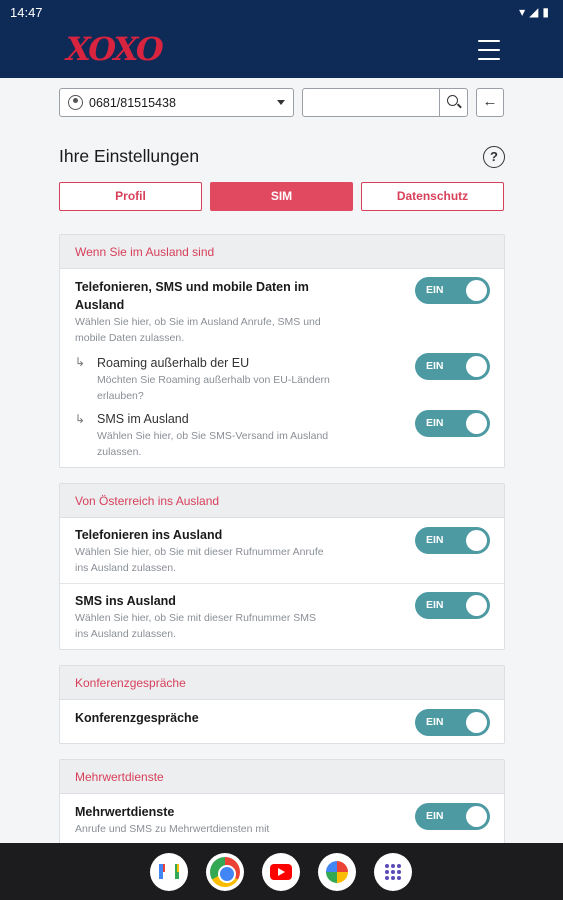  I want to click on tab-profil: Profil, so click(130, 196).